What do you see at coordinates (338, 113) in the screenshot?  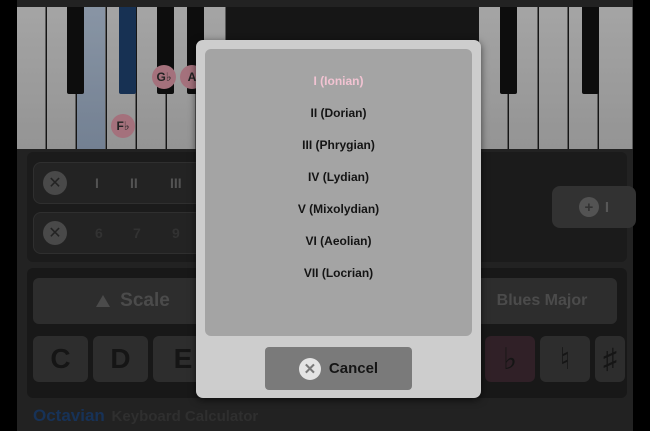 I see `mode-option-dorian: II (Dorian)` at bounding box center [338, 113].